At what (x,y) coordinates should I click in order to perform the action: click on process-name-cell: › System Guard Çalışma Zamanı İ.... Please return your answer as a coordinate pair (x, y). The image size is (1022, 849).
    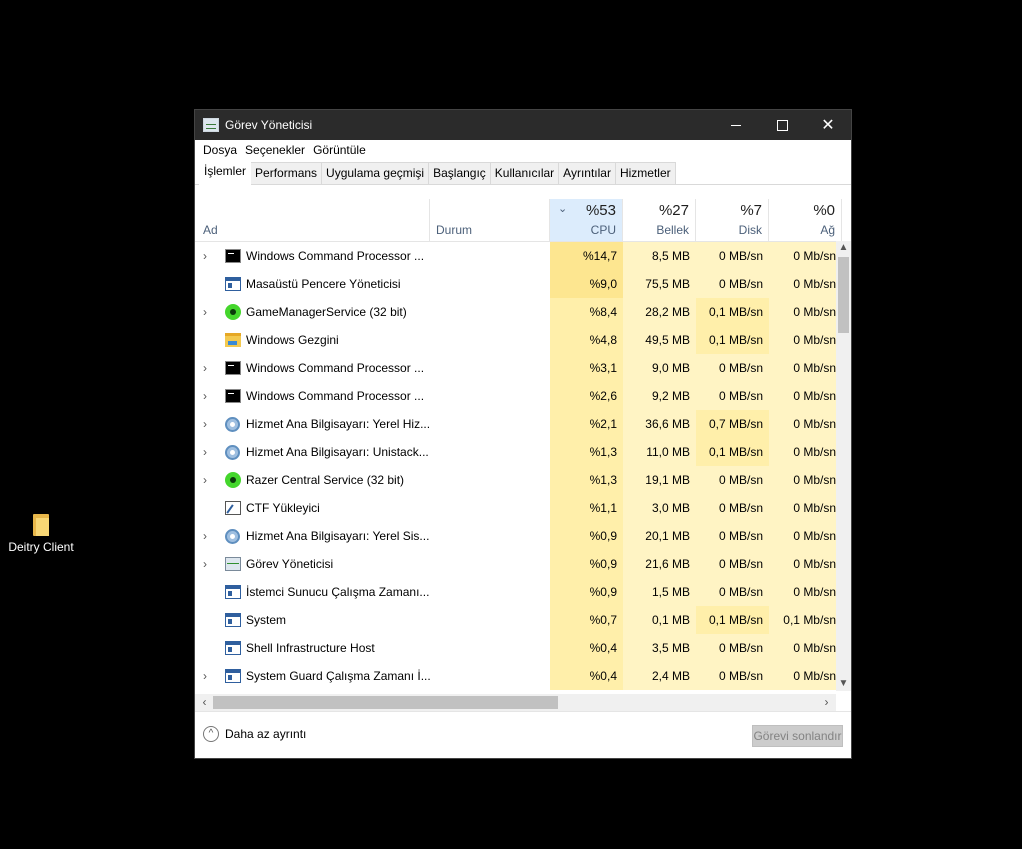
    Looking at the image, I should click on (313, 676).